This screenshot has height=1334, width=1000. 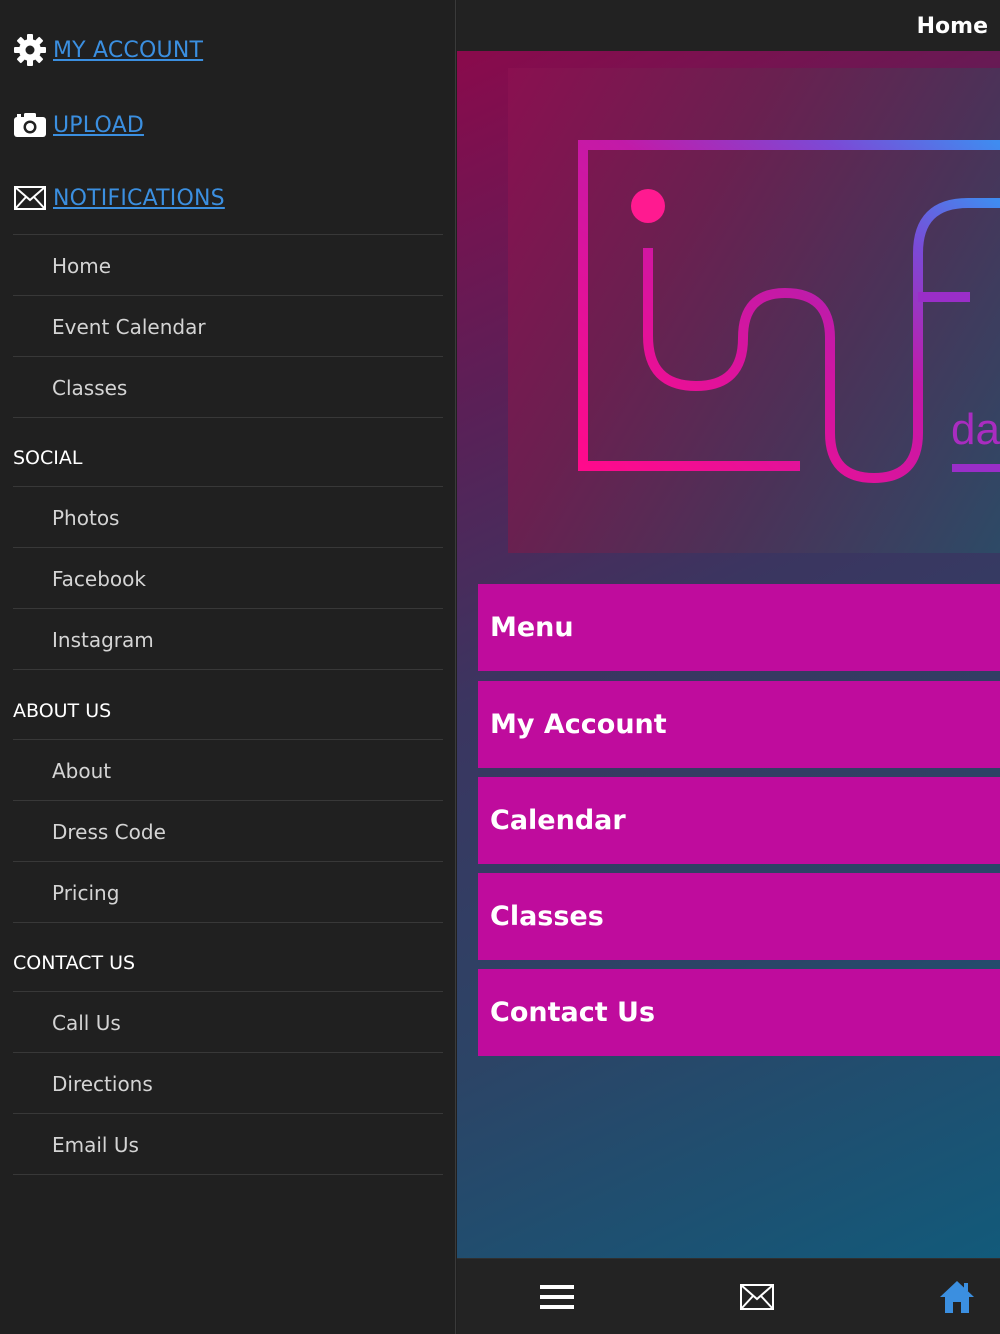 What do you see at coordinates (228, 387) in the screenshot?
I see `nav-item-classes: Classes` at bounding box center [228, 387].